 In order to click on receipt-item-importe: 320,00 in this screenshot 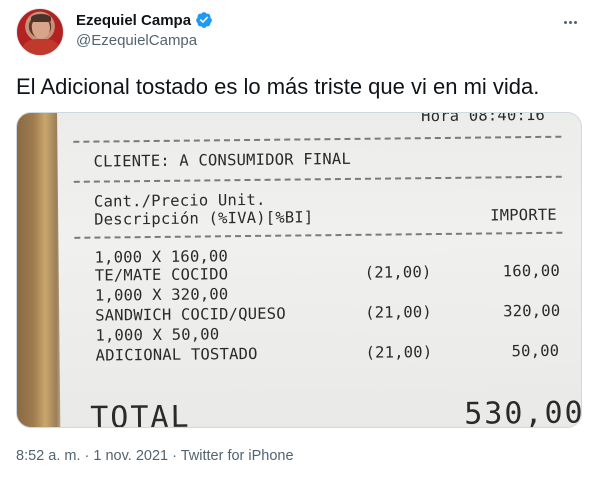, I will do `click(532, 311)`.